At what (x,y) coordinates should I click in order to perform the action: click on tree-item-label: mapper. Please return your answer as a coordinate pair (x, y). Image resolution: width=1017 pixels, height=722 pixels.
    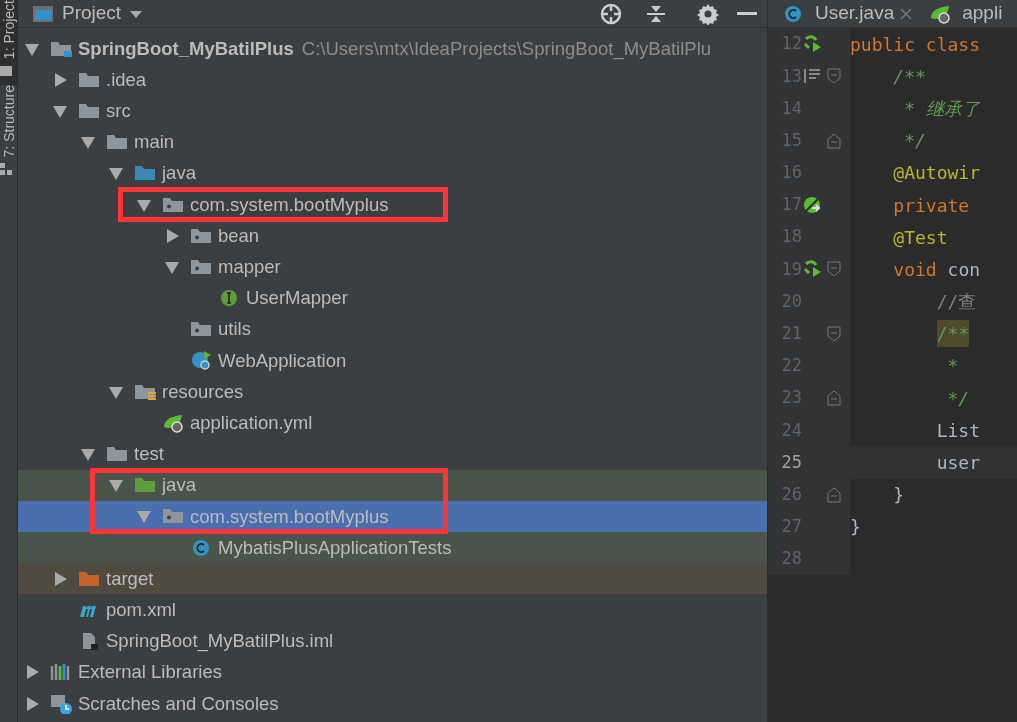
    Looking at the image, I should click on (249, 267).